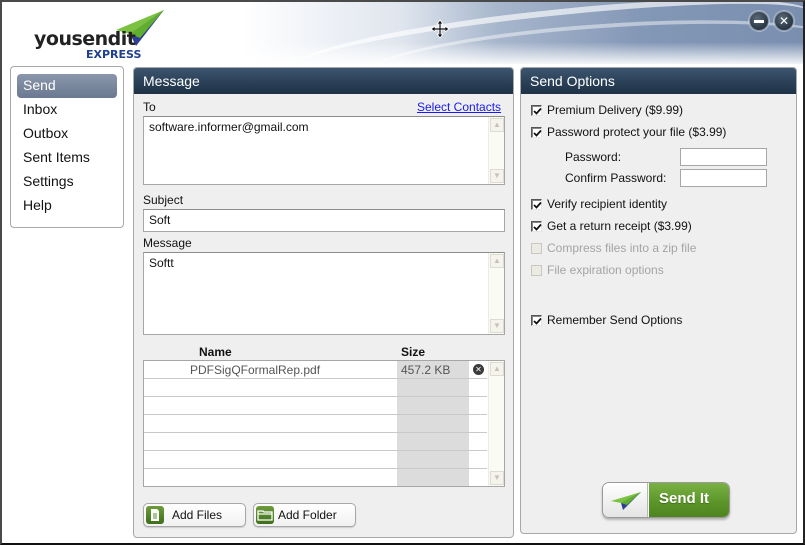 The width and height of the screenshot is (805, 545). I want to click on brand-edition: EXPRESS, so click(114, 54).